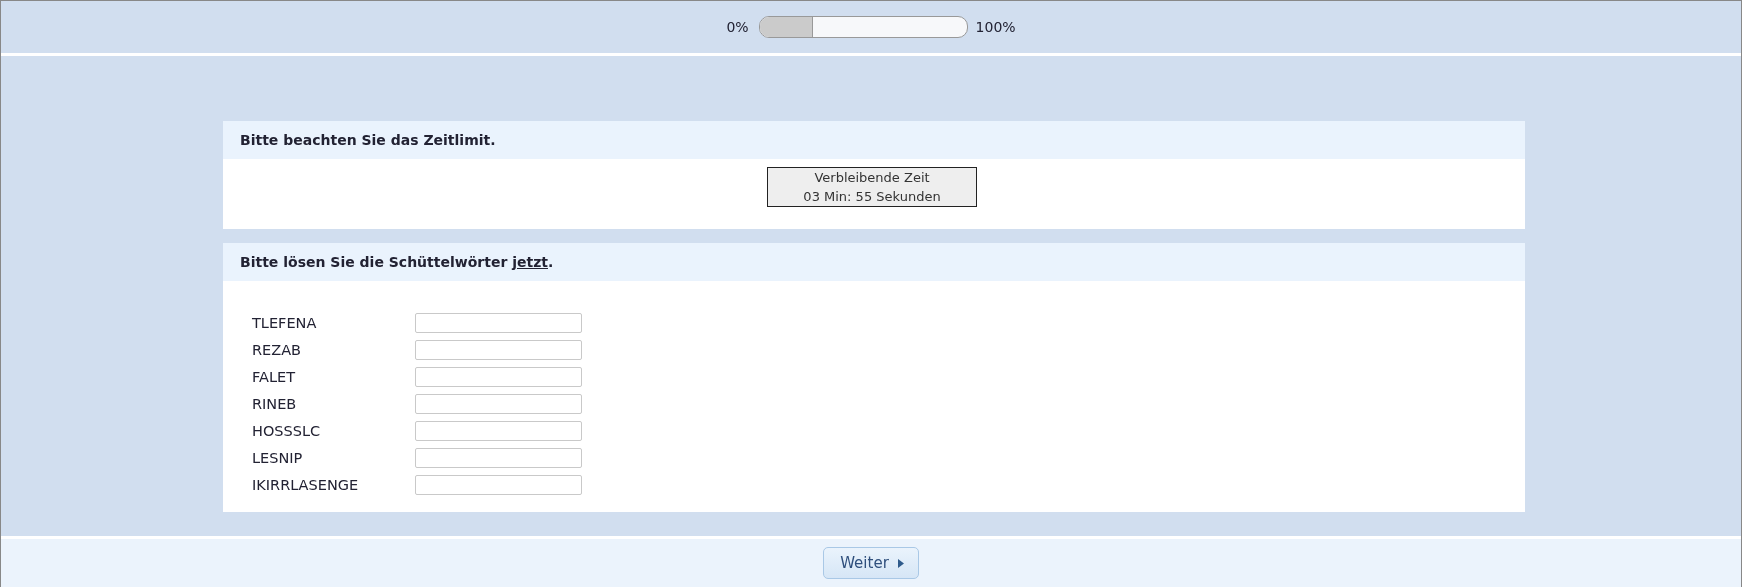 Image resolution: width=1742 pixels, height=587 pixels. What do you see at coordinates (278, 458) in the screenshot?
I see `scrambled-word: LESNIP` at bounding box center [278, 458].